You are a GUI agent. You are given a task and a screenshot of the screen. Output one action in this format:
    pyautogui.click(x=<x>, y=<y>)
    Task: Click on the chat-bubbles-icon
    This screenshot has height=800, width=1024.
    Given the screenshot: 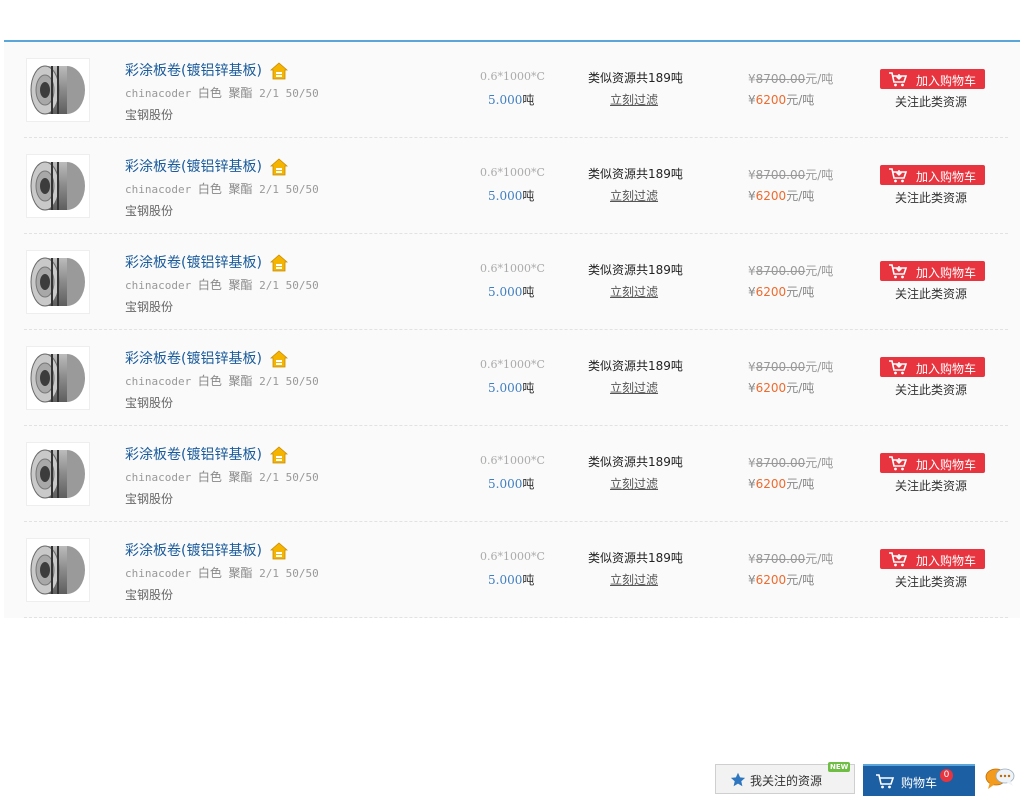 What is the action you would take?
    pyautogui.click(x=1000, y=779)
    